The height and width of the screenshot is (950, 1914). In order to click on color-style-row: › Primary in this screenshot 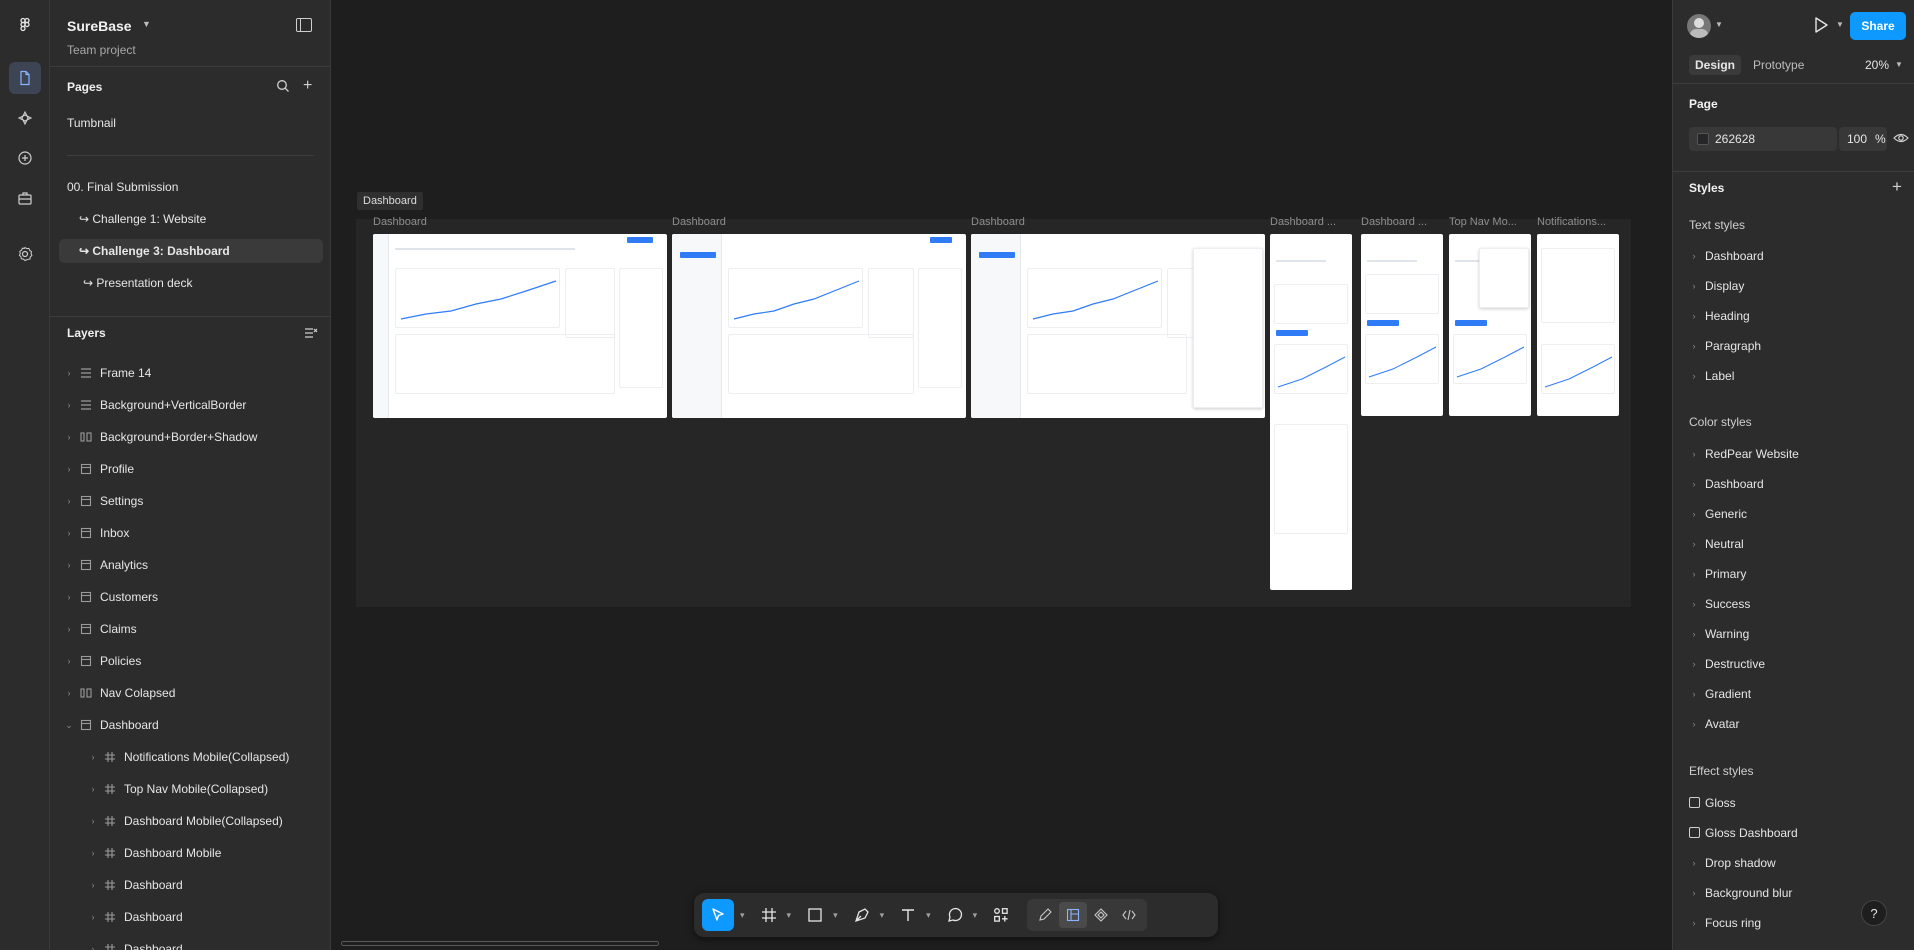, I will do `click(1715, 574)`.